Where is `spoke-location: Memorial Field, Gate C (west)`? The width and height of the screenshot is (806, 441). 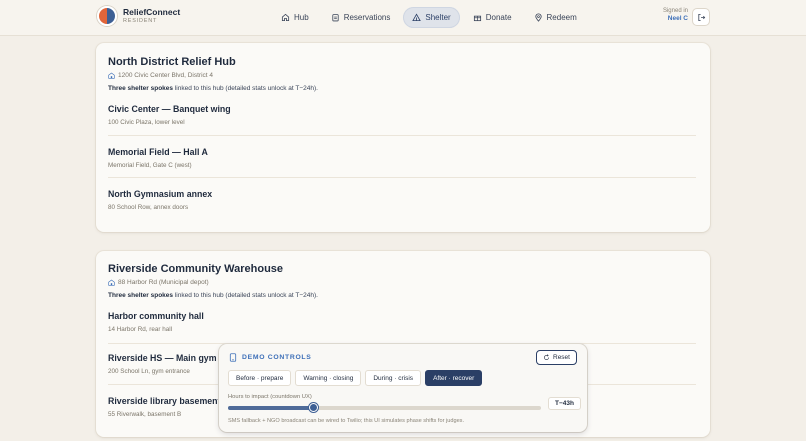 spoke-location: Memorial Field, Gate C (west) is located at coordinates (150, 165).